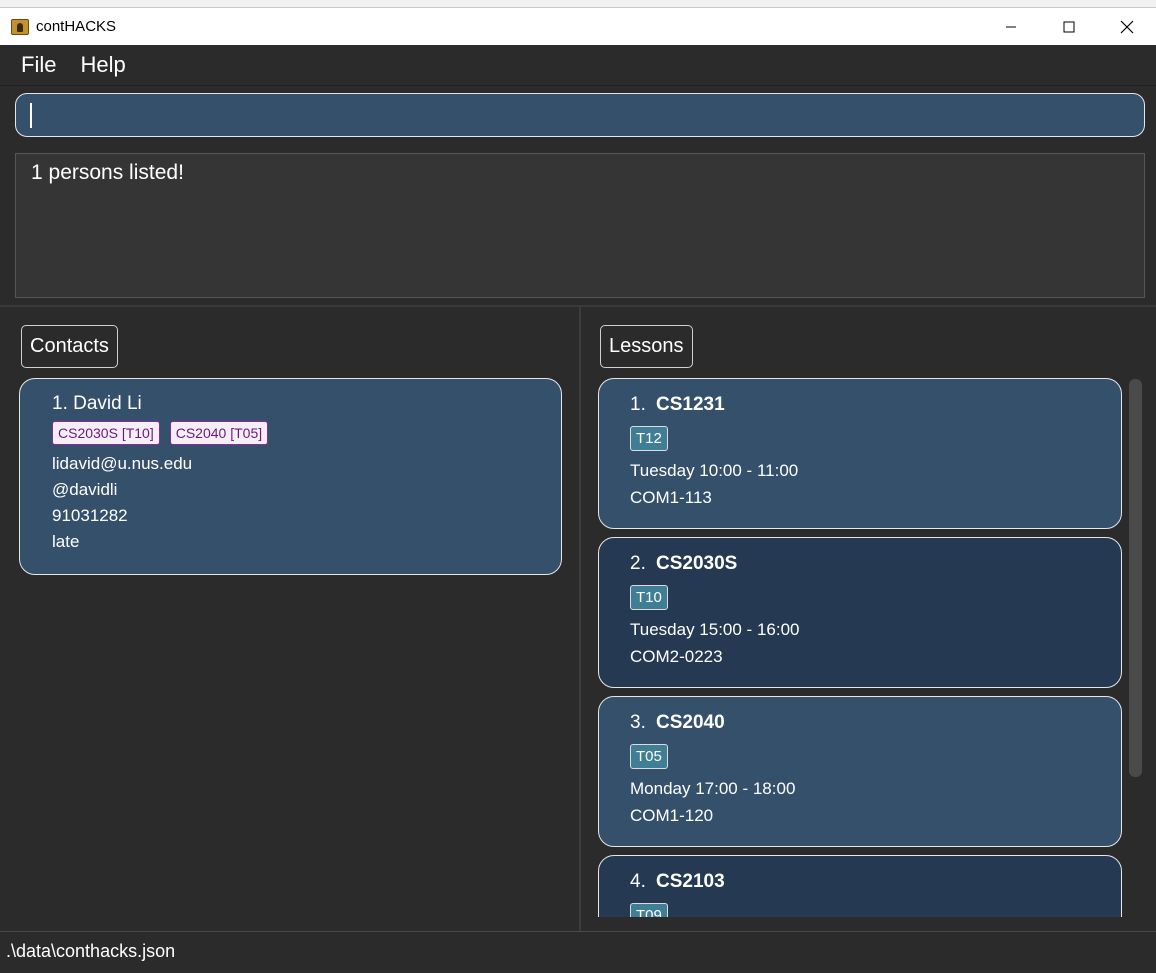 This screenshot has height=973, width=1156. I want to click on lessons-panel-label: Lessons, so click(646, 346).